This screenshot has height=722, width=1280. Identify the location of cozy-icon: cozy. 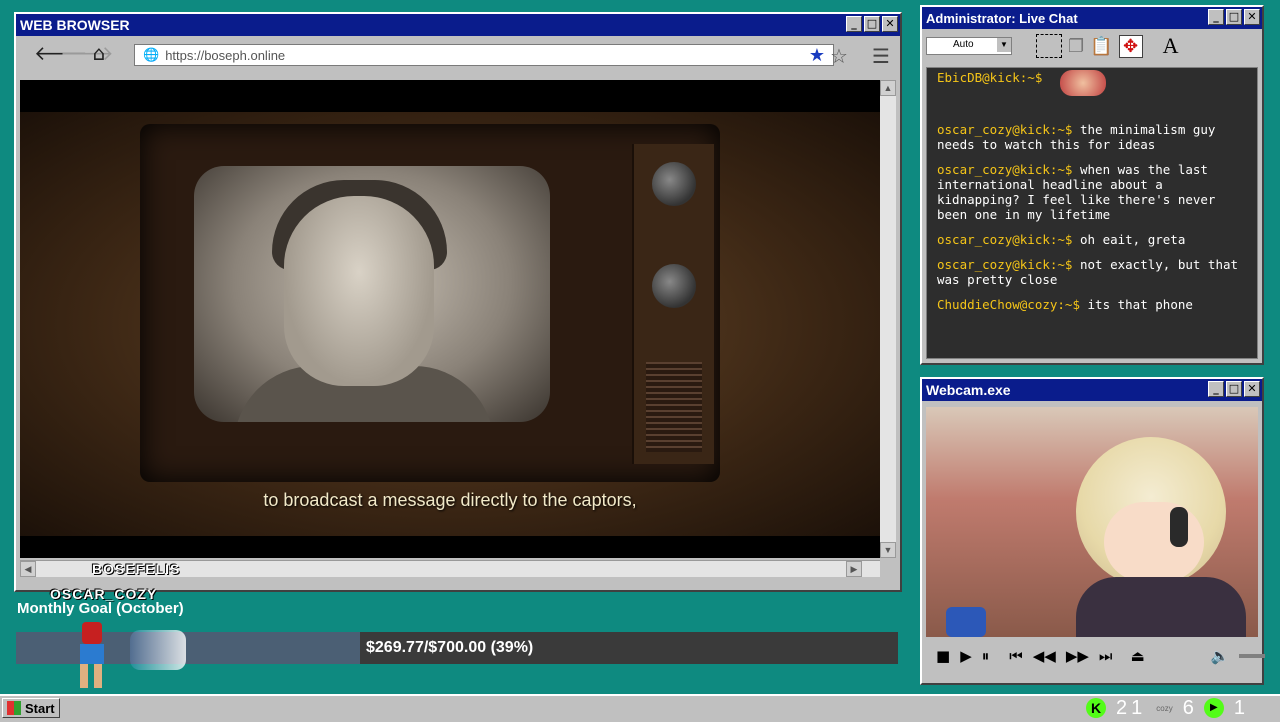
(1164, 708).